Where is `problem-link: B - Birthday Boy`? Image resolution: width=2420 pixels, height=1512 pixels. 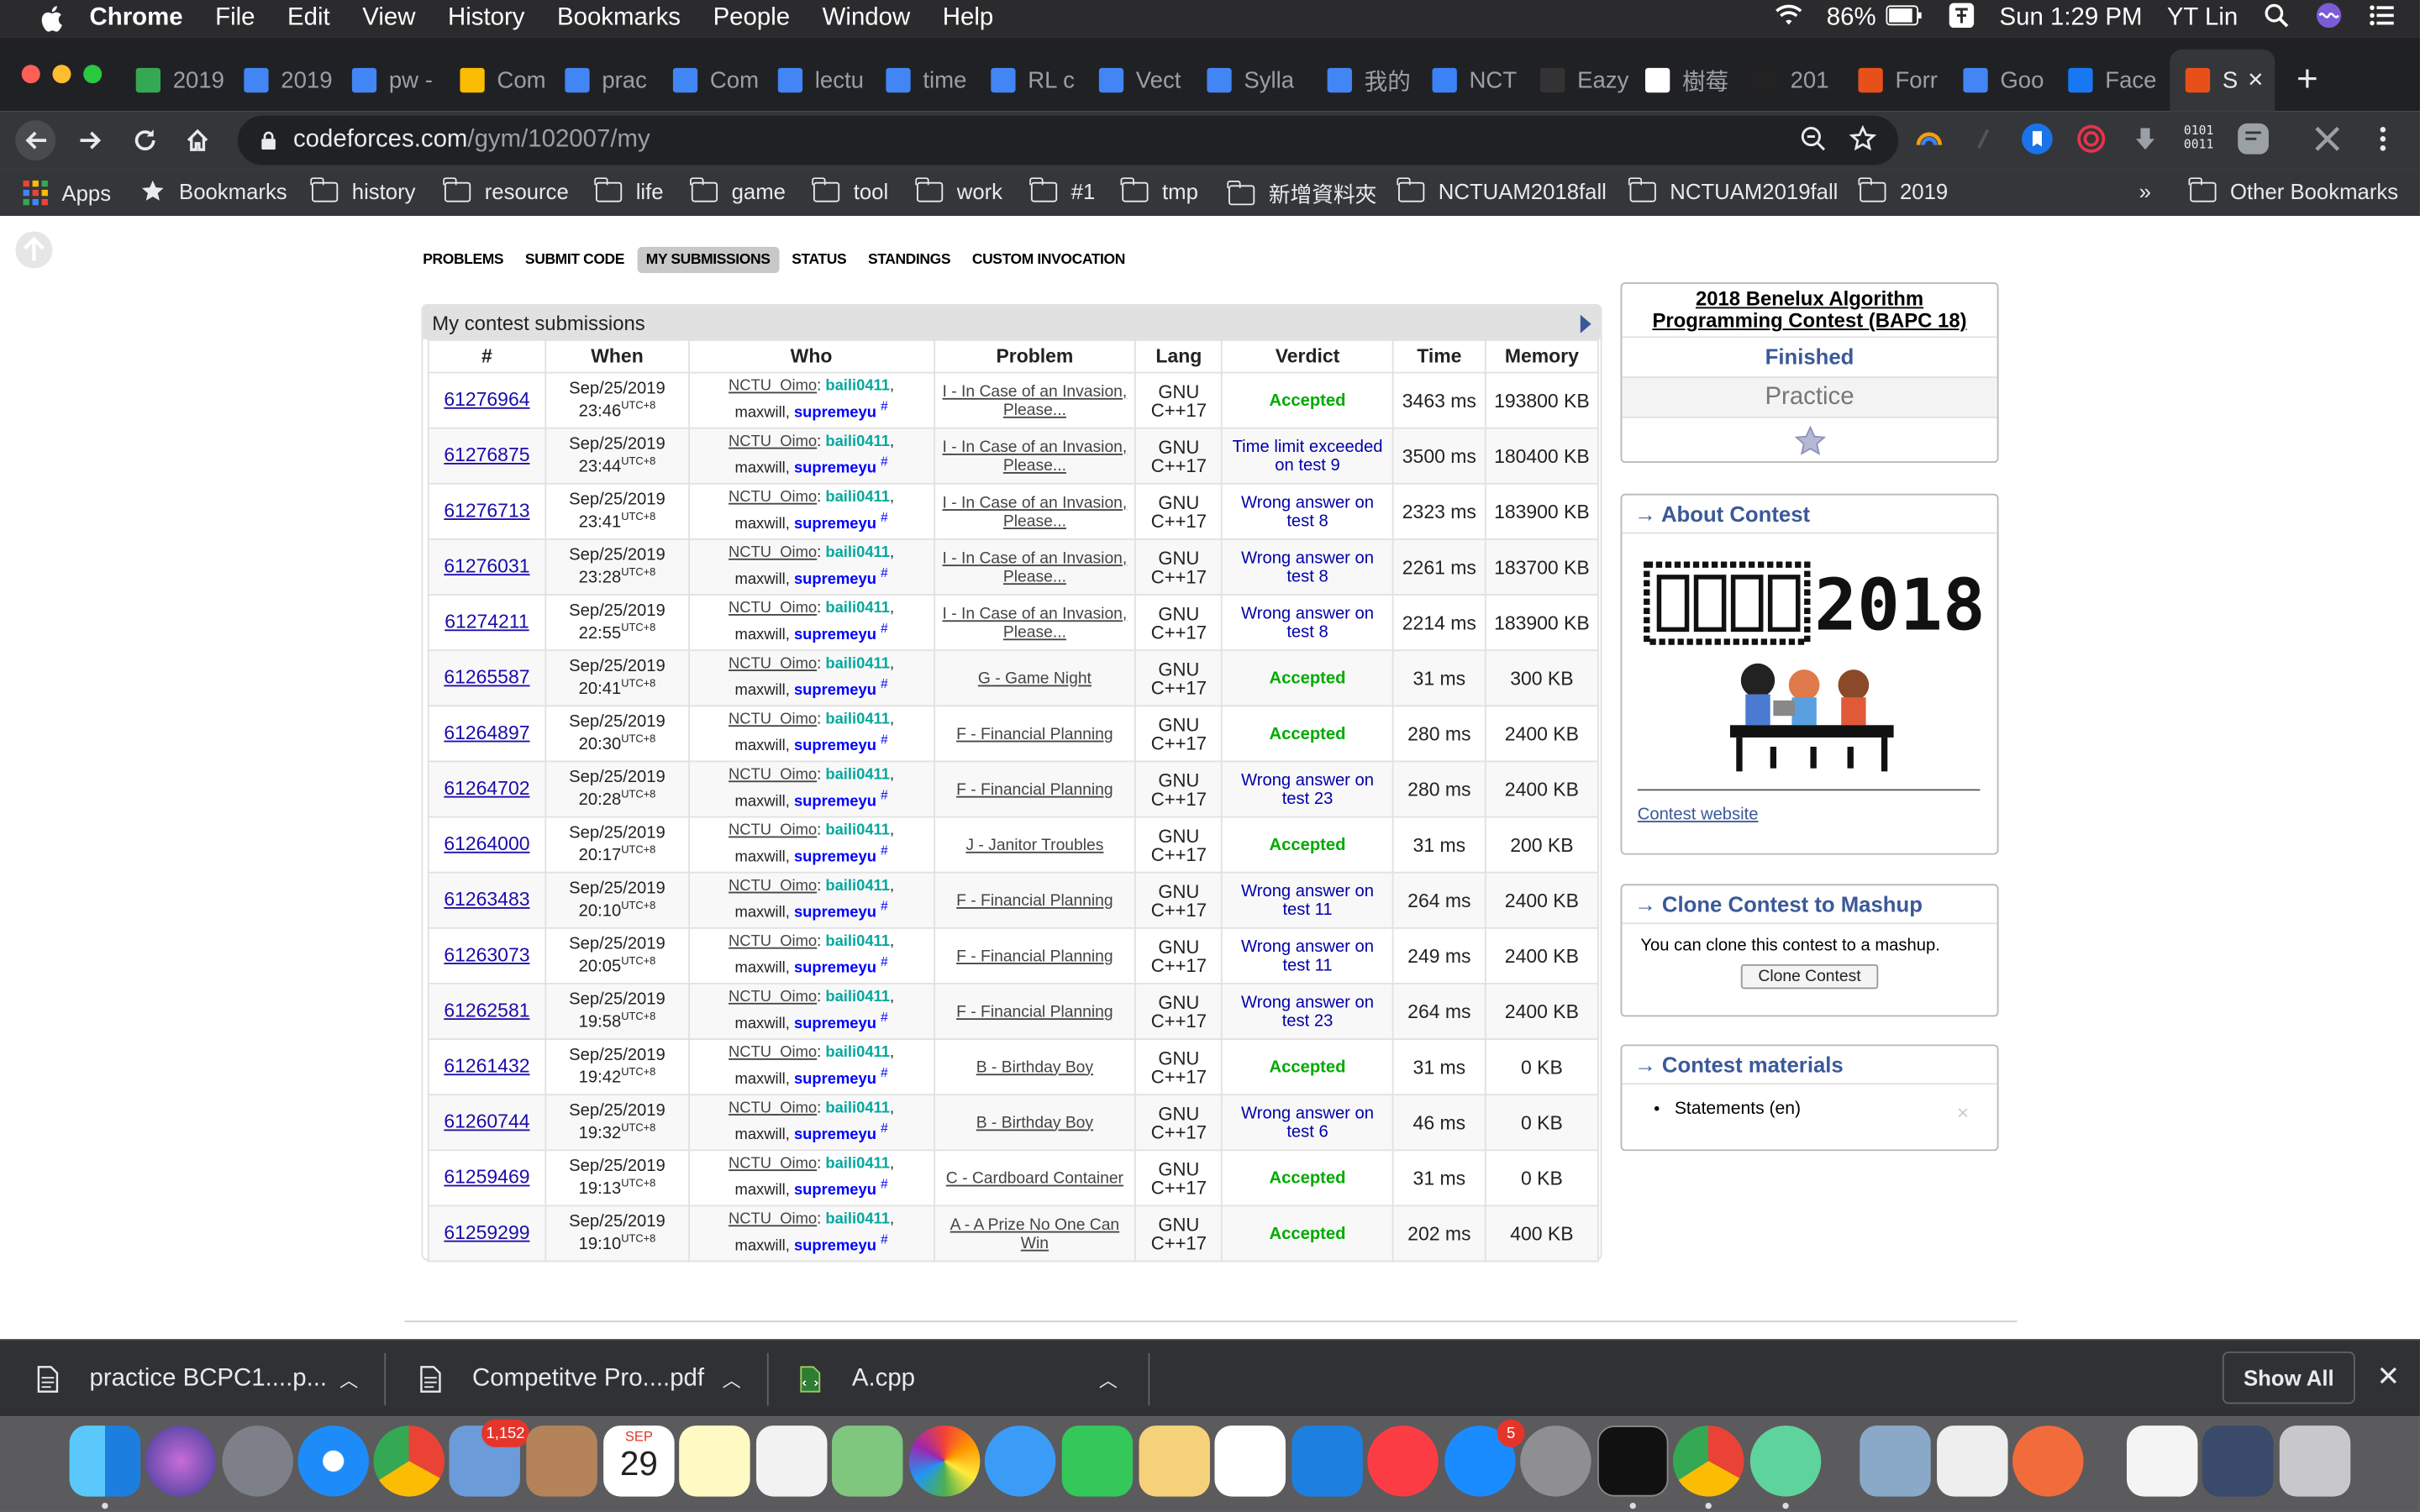
problem-link: B - Birthday Boy is located at coordinates (1034, 1067).